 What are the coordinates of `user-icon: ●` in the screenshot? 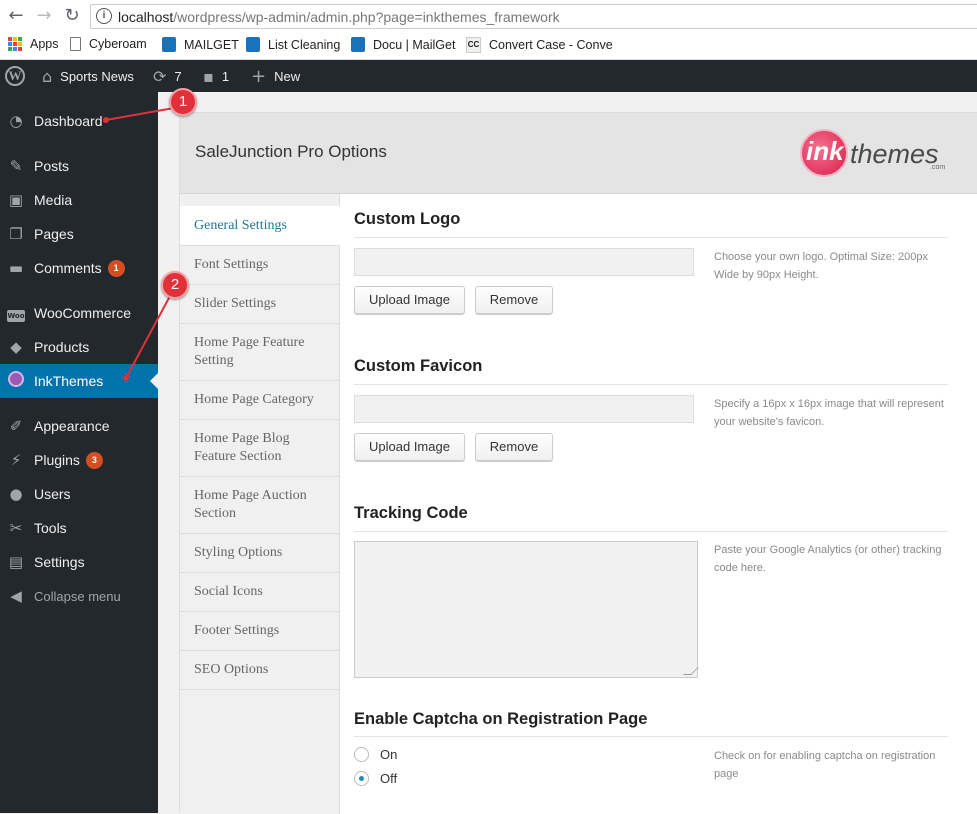 It's located at (16, 494).